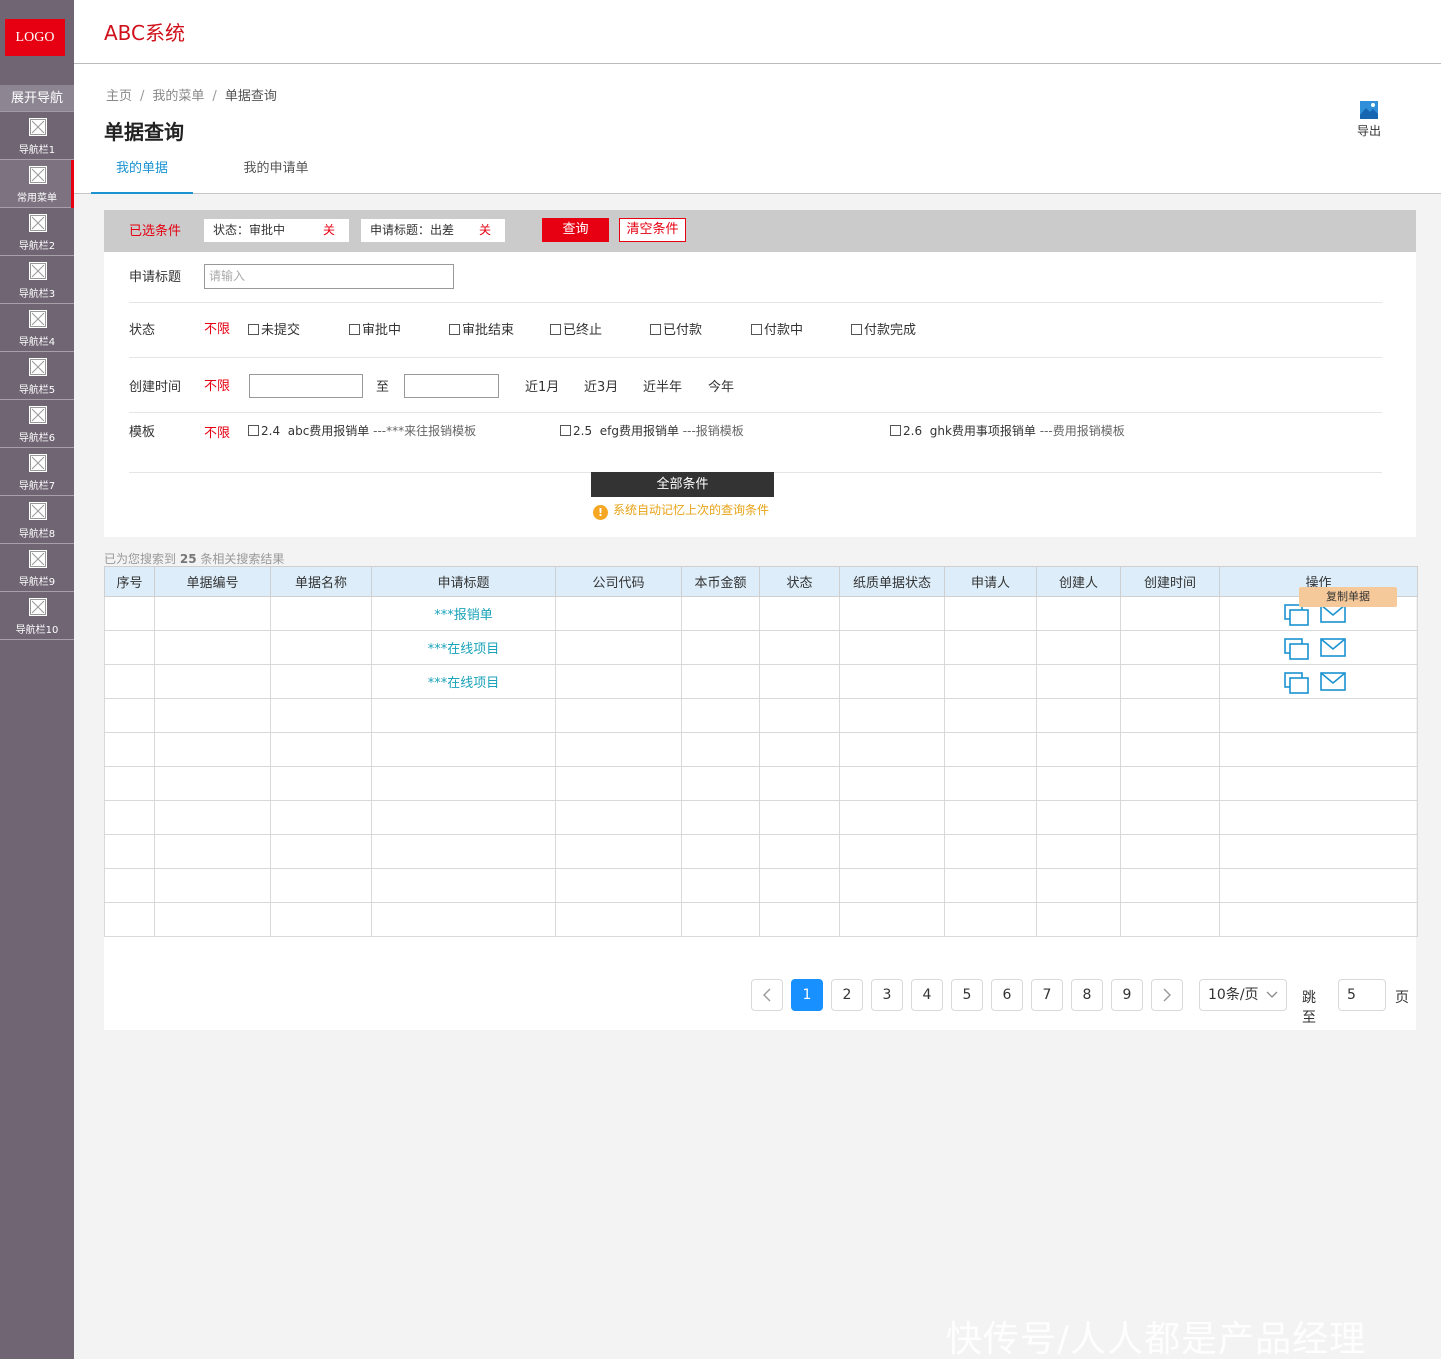 This screenshot has width=1441, height=1359. Describe the element at coordinates (119, 96) in the screenshot. I see `breadcrumb-home: 主页` at that location.